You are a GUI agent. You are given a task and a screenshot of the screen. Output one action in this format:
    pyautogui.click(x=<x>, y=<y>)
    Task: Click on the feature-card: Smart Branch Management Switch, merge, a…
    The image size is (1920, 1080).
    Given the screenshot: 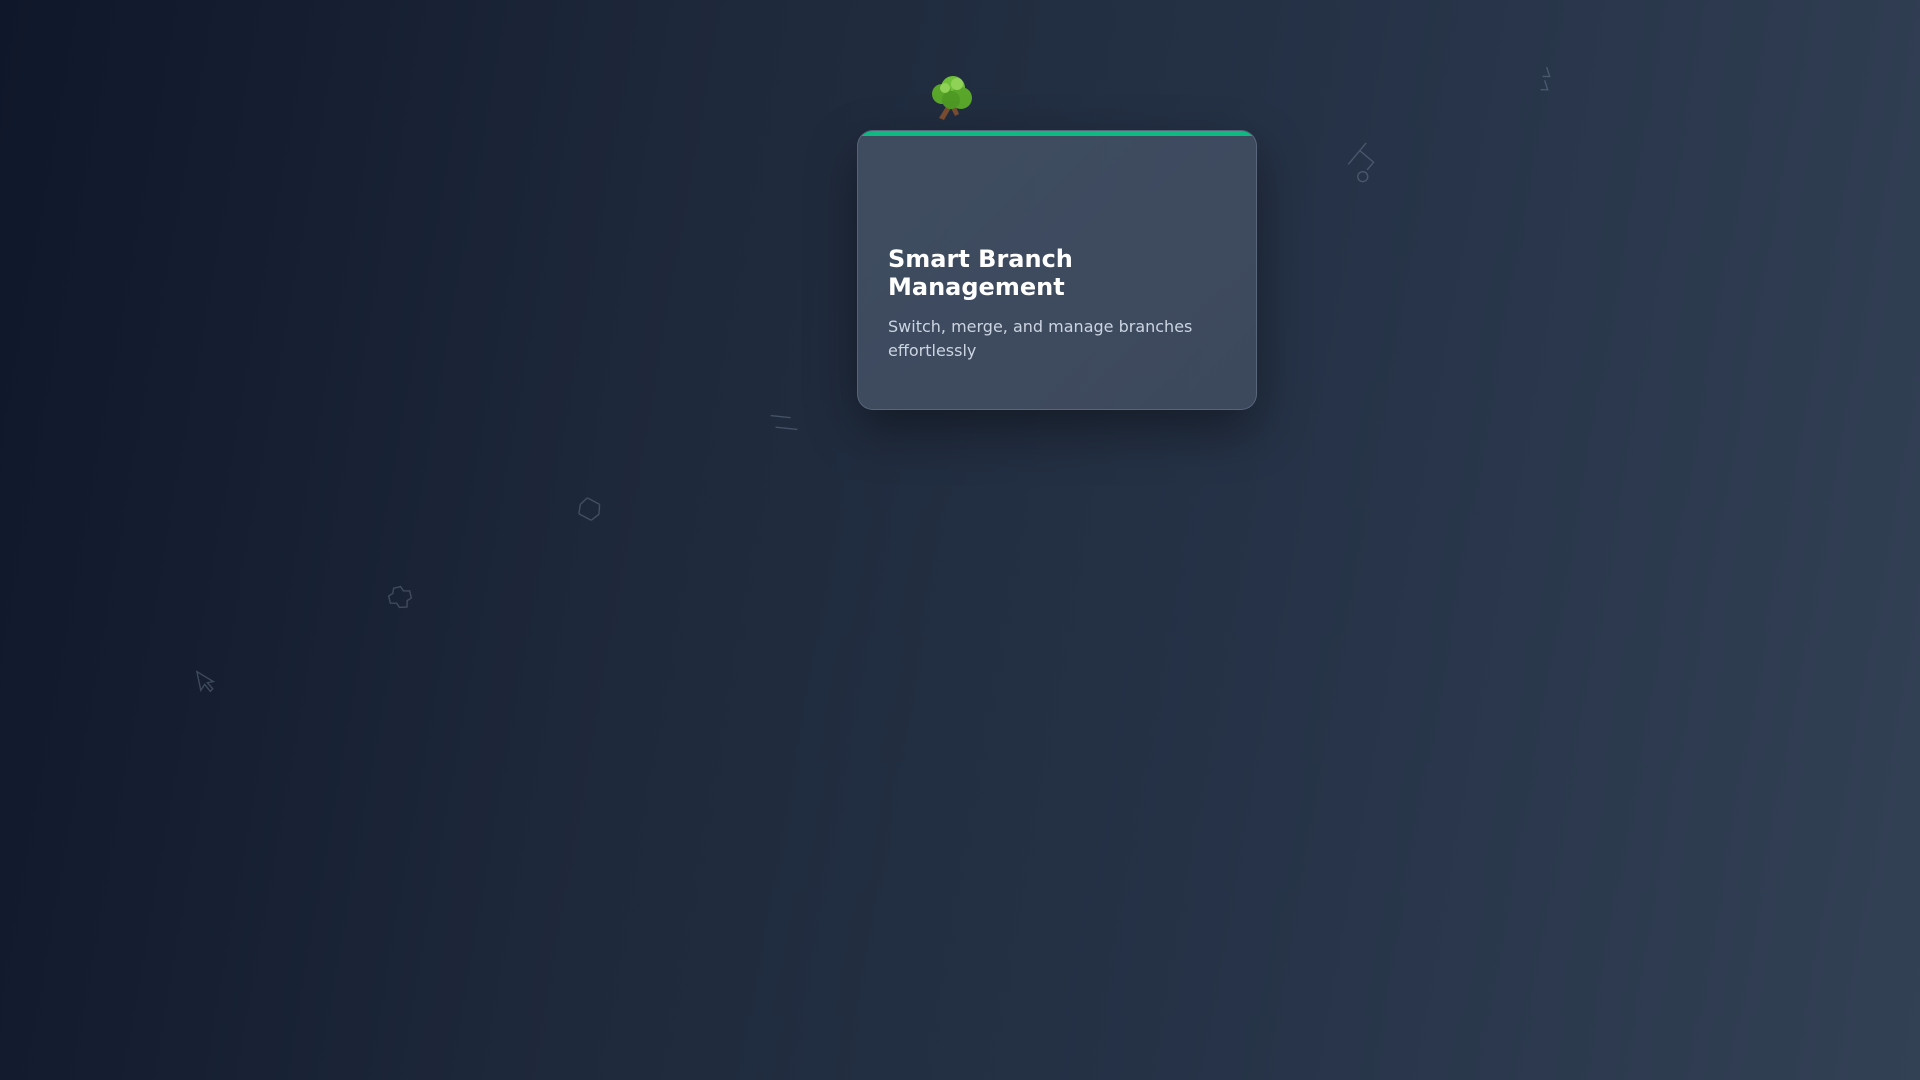 What is the action you would take?
    pyautogui.click(x=1057, y=270)
    